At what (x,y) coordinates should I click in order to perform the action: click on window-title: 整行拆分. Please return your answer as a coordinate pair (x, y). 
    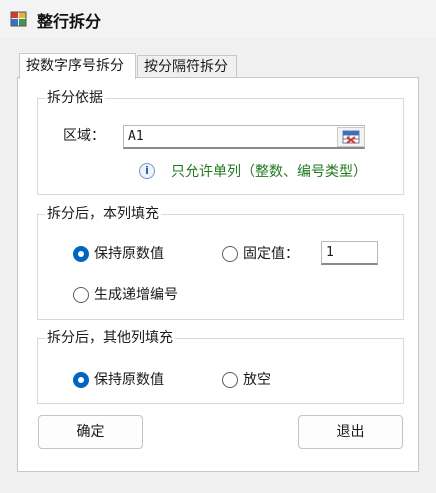
    Looking at the image, I should click on (69, 21).